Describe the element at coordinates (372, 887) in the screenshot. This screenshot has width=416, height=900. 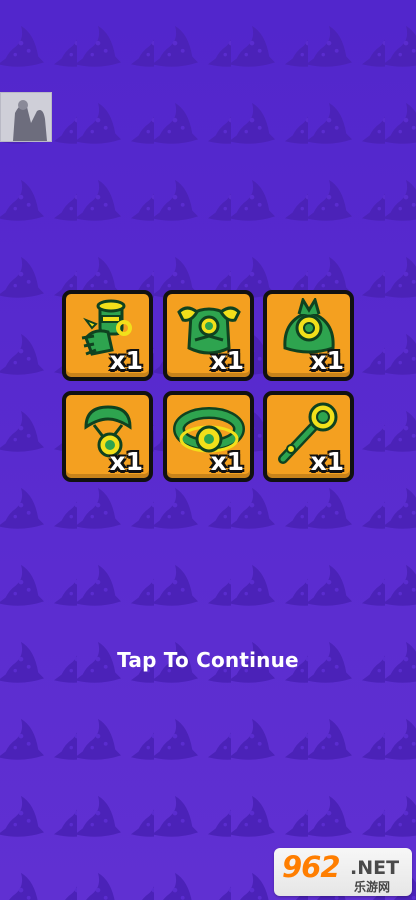
I see `watermark-subtitle: 乐游网` at that location.